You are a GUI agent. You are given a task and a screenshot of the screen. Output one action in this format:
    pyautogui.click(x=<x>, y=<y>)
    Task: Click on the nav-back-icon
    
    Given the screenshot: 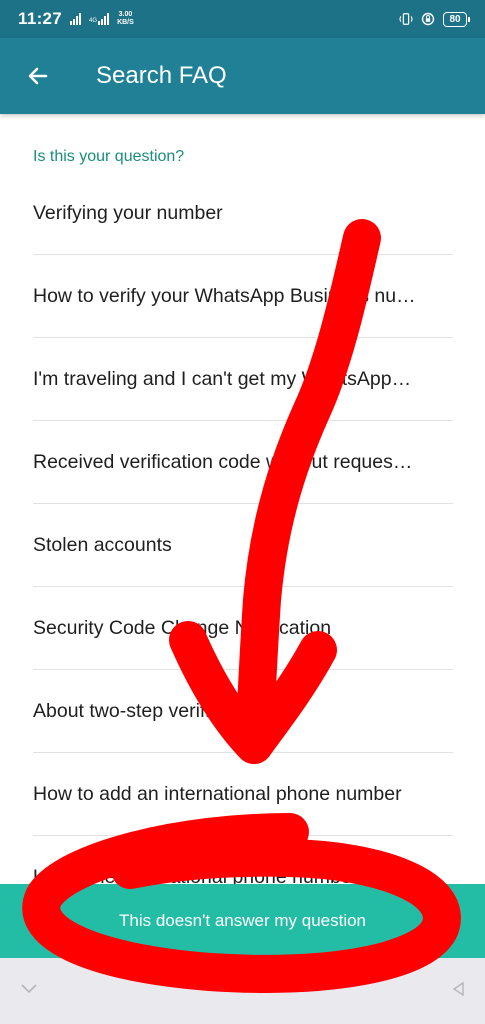 What is the action you would take?
    pyautogui.click(x=458, y=991)
    